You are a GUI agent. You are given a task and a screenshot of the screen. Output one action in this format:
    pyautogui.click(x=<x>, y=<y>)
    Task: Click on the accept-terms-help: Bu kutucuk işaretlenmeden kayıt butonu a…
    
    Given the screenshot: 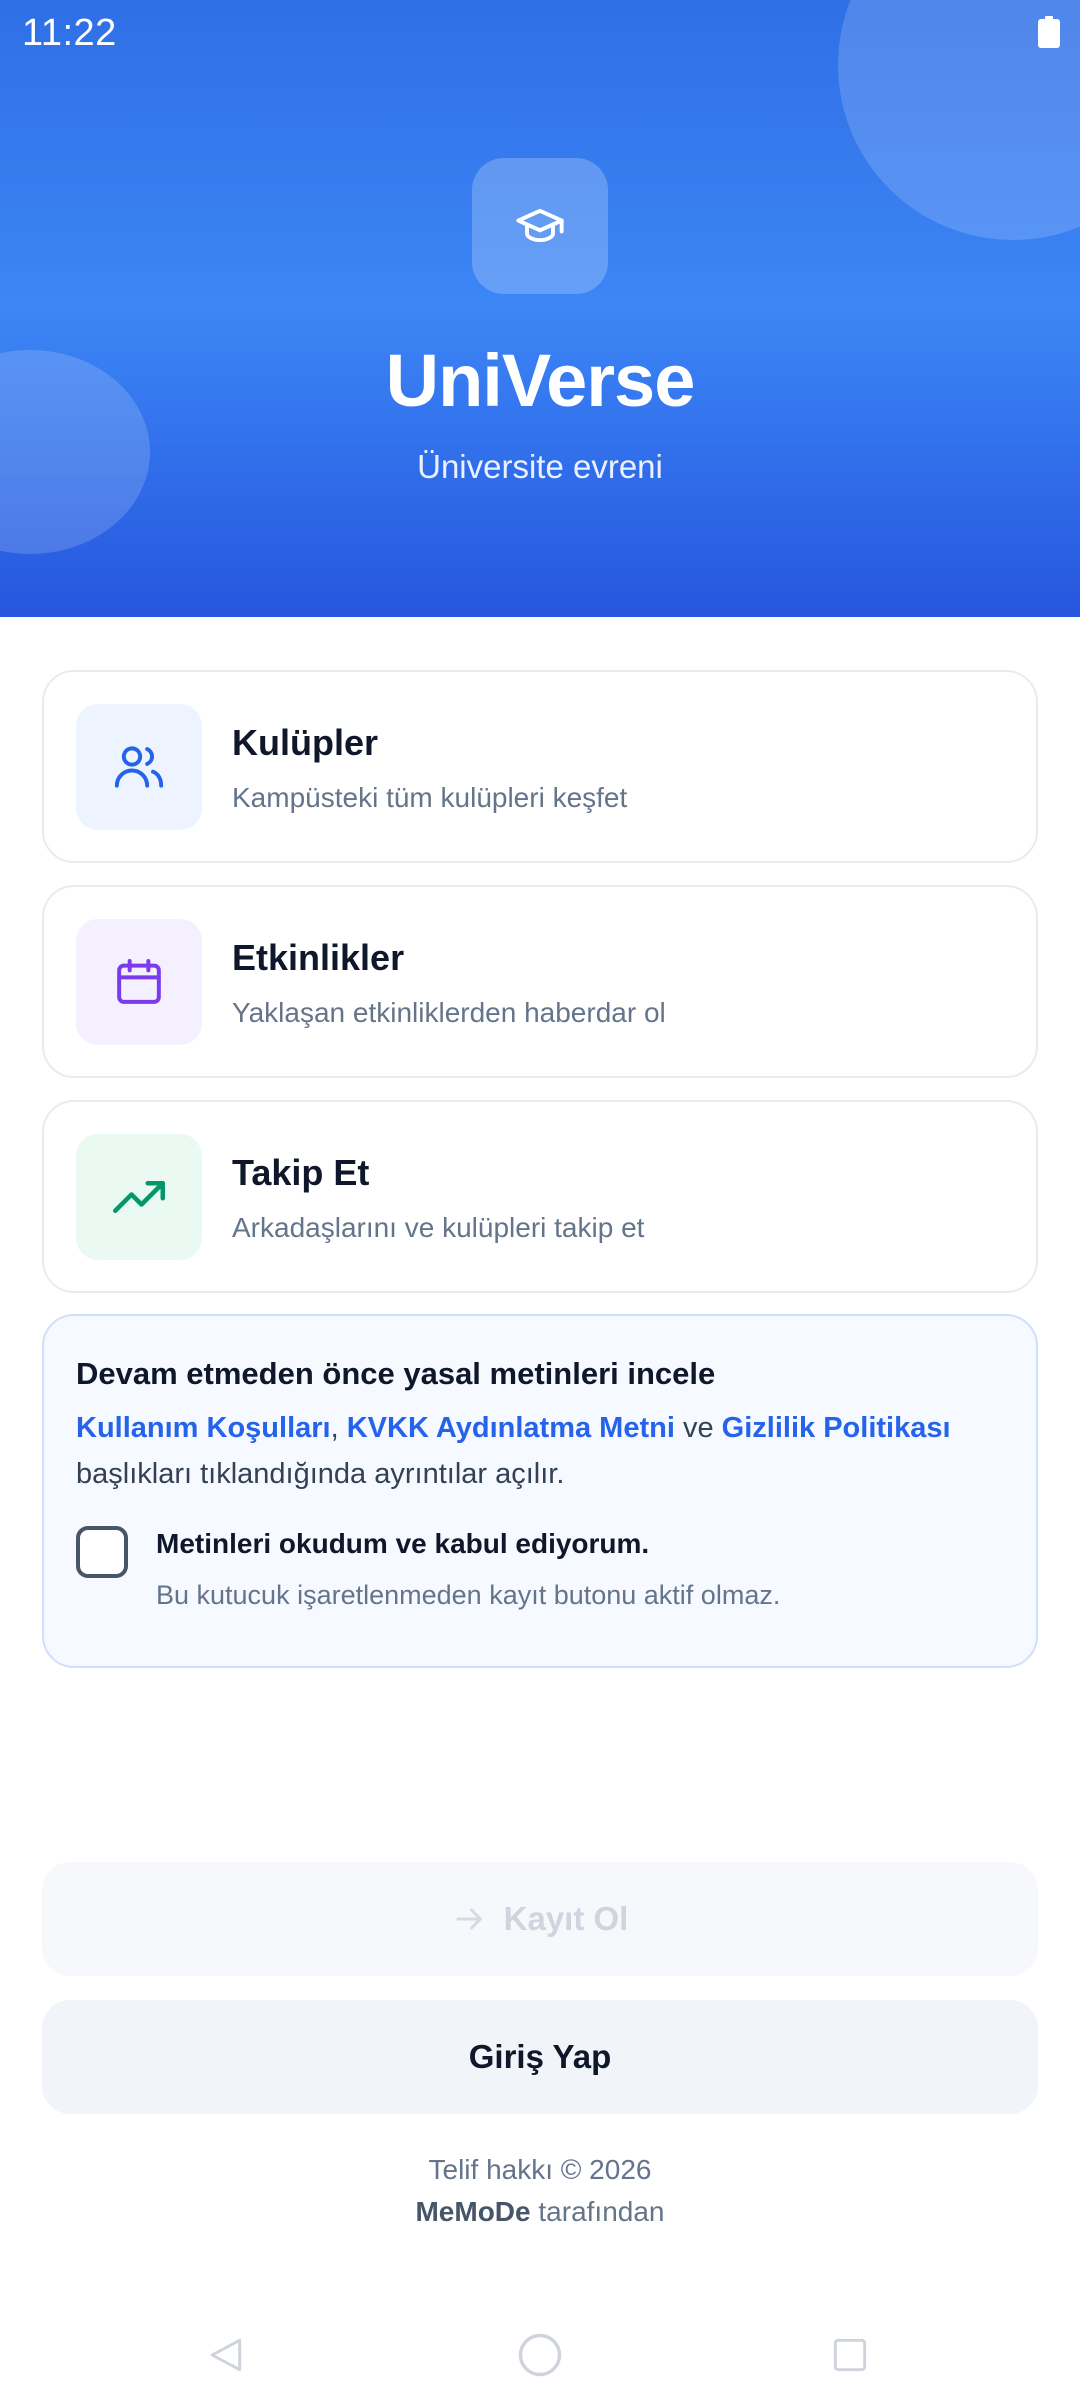 What is the action you would take?
    pyautogui.click(x=468, y=1595)
    